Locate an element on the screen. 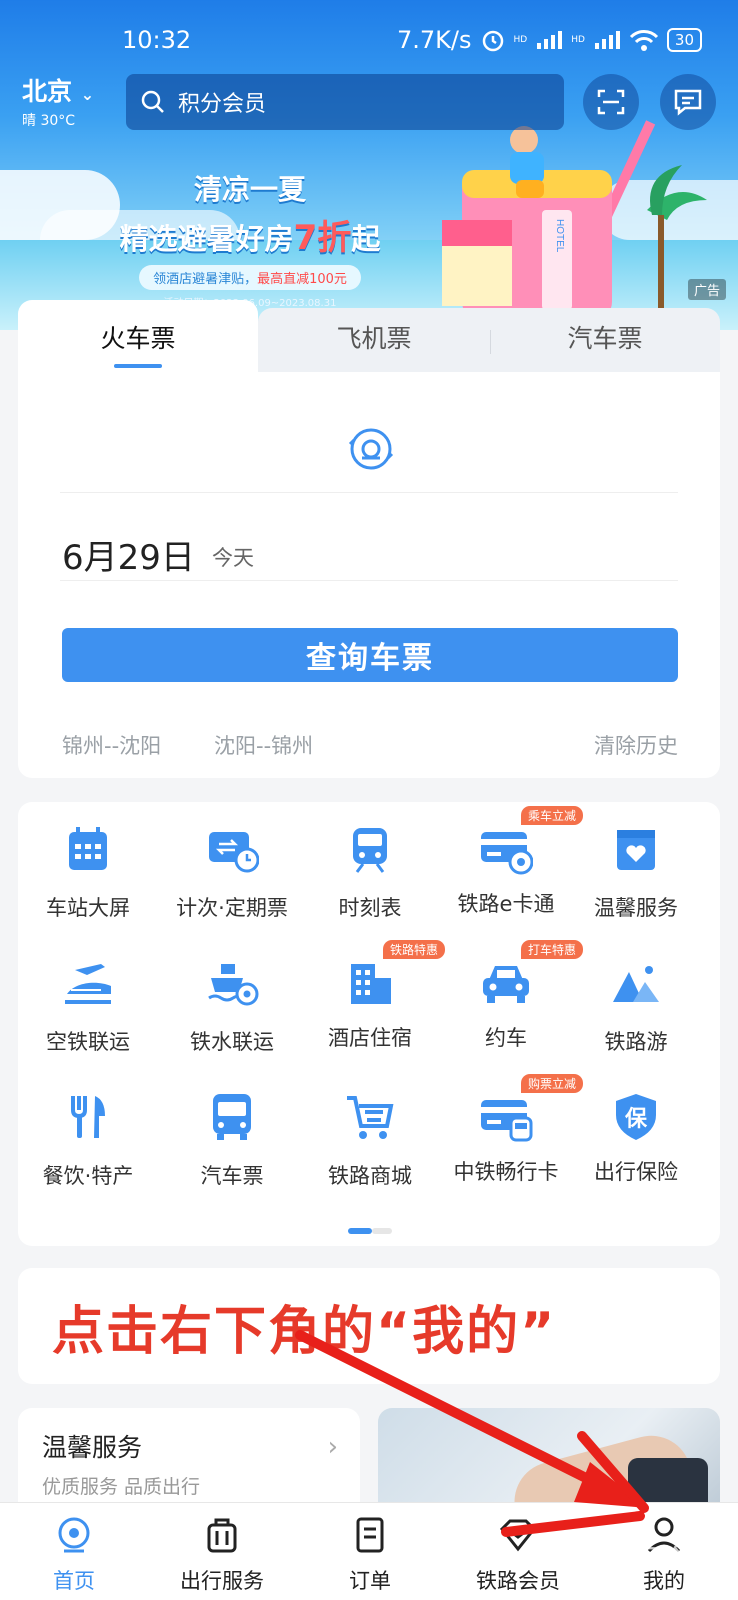 The height and width of the screenshot is (1600, 738). history-item: 沈阳--锦州 is located at coordinates (263, 745).